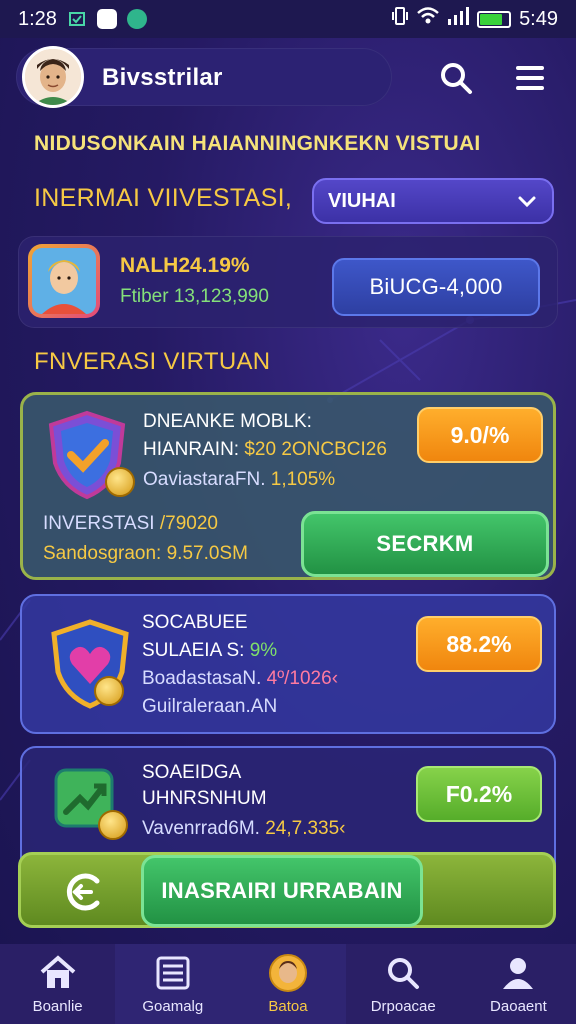 Image resolution: width=576 pixels, height=1024 pixels. I want to click on search-button, so click(456, 78).